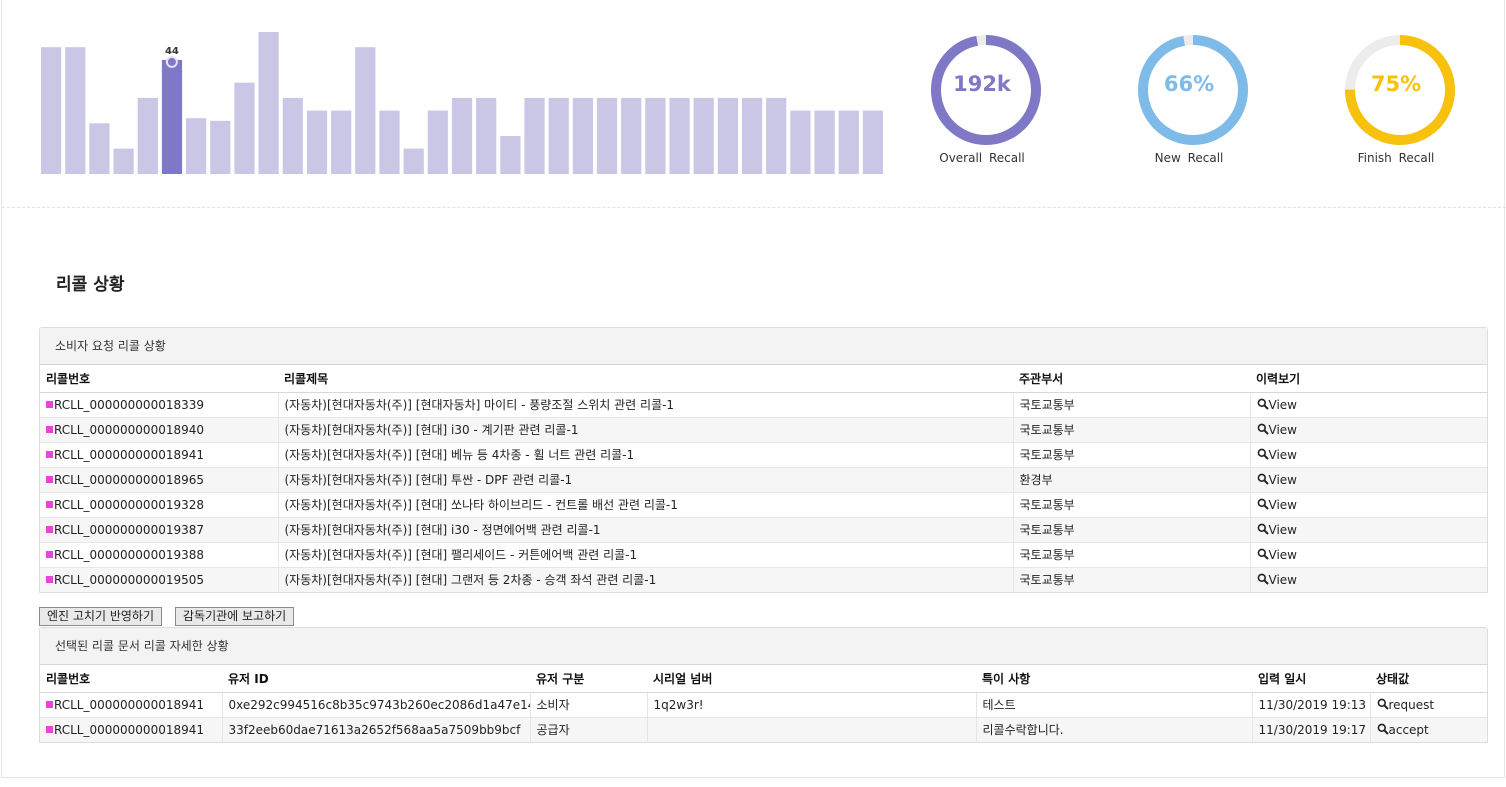 Image resolution: width=1506 pixels, height=787 pixels. I want to click on col-header-history: 이력보기, so click(1368, 379).